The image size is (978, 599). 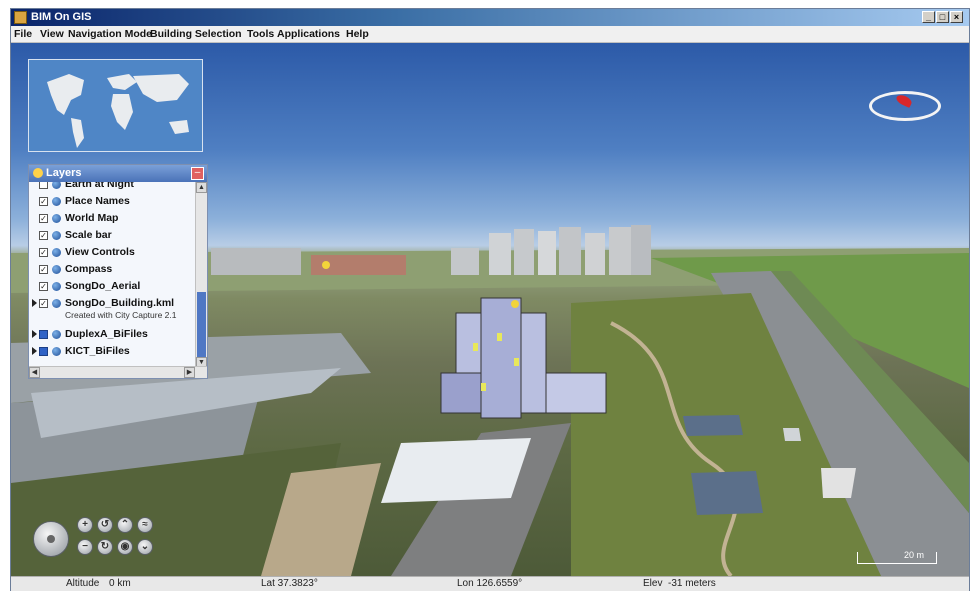 I want to click on latitude-readout: Lat 37.3823°, so click(x=289, y=583).